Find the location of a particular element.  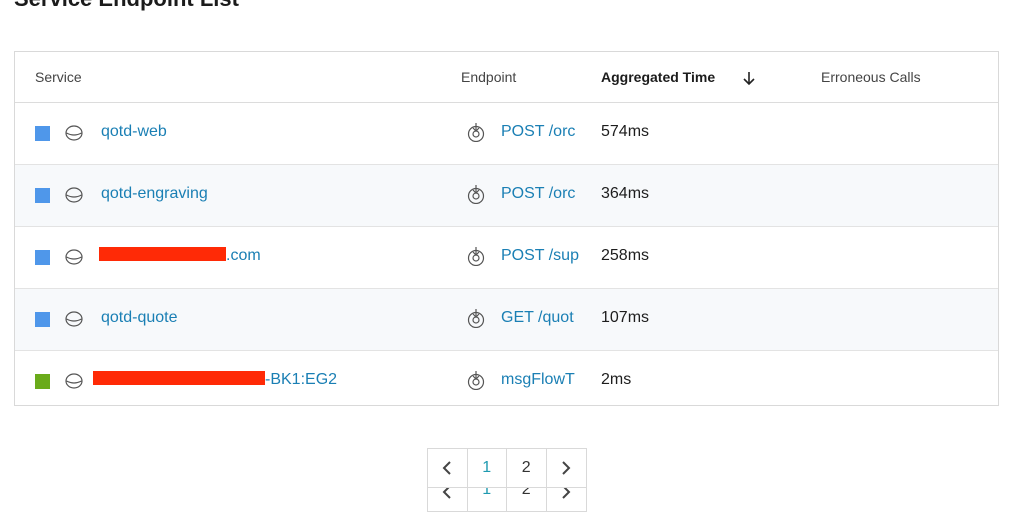

table-row: .com POST /sup 258ms is located at coordinates (506, 258).